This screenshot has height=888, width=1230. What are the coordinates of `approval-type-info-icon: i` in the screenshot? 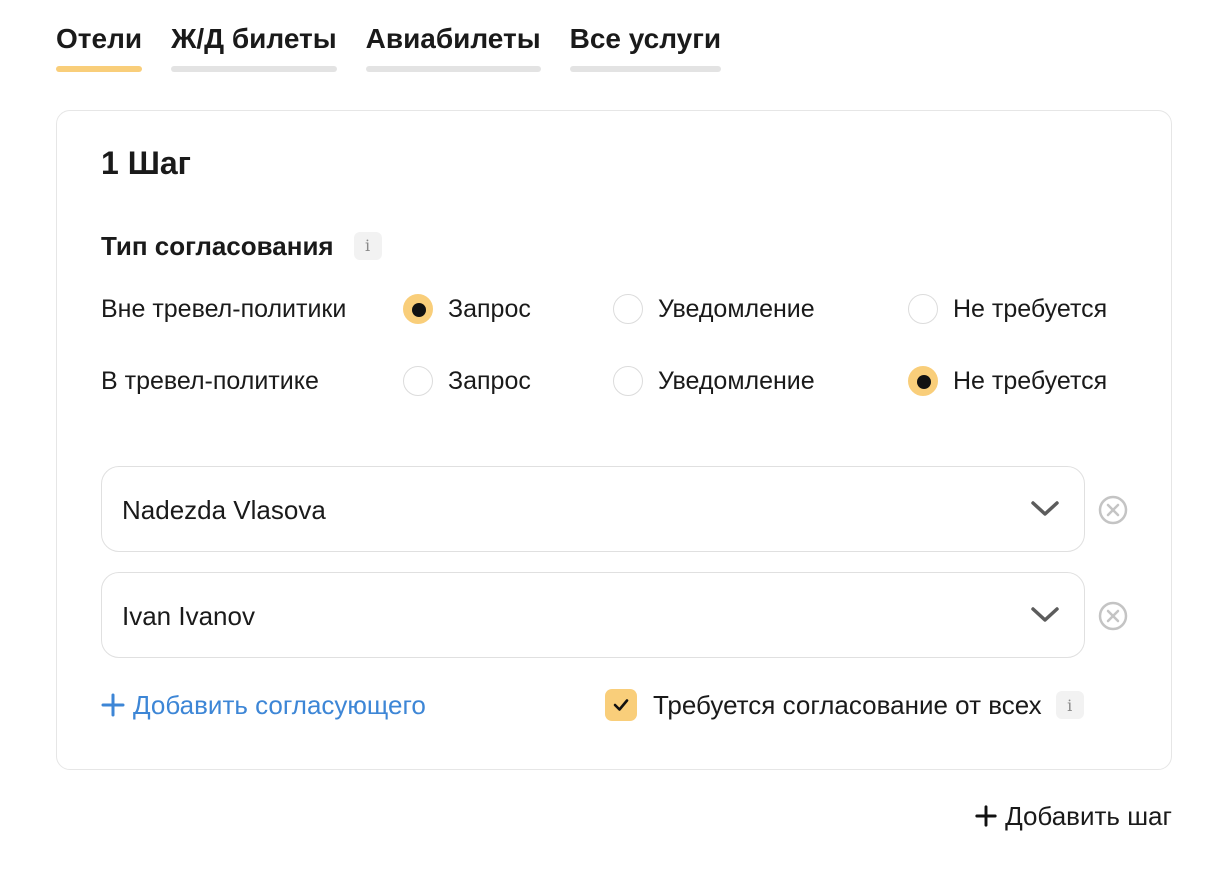 It's located at (367, 246).